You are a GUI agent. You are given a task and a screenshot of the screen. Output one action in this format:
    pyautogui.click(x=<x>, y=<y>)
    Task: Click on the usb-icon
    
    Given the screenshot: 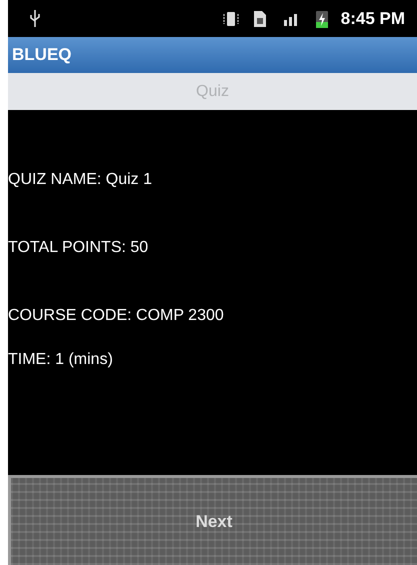 What is the action you would take?
    pyautogui.click(x=35, y=18)
    